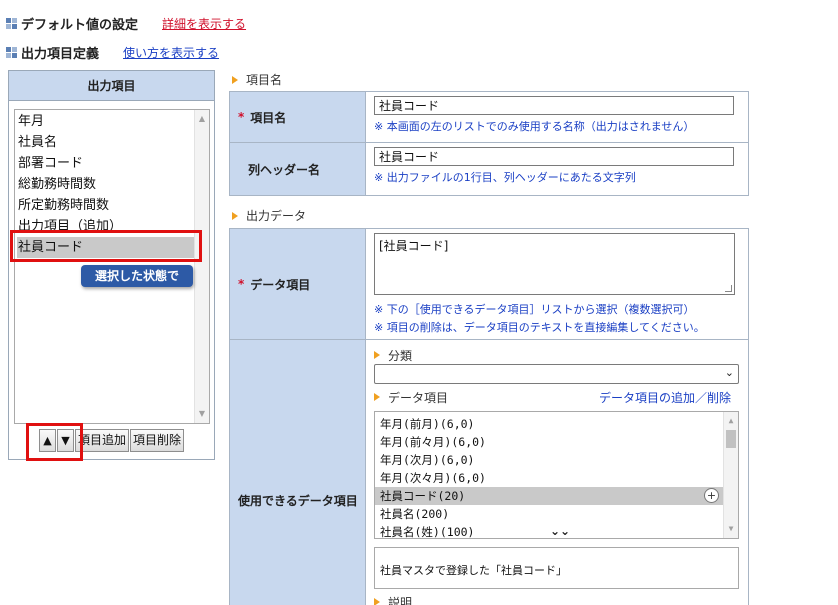 This screenshot has height=605, width=838. I want to click on data-item-option-label: 社員名(200), so click(415, 514).